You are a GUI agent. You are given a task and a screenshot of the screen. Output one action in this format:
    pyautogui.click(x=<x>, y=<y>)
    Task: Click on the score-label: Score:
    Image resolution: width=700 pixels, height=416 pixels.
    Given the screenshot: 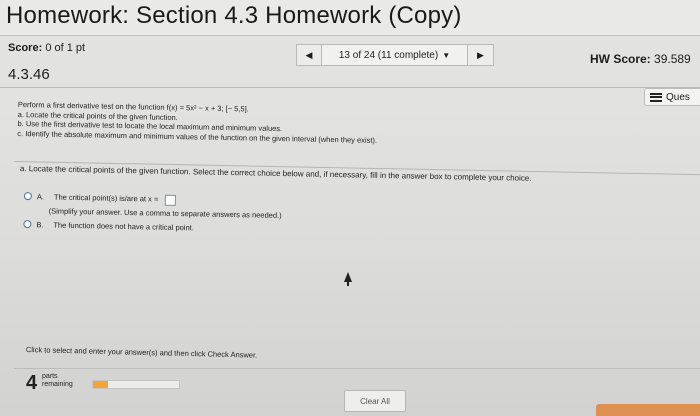 What is the action you would take?
    pyautogui.click(x=25, y=48)
    